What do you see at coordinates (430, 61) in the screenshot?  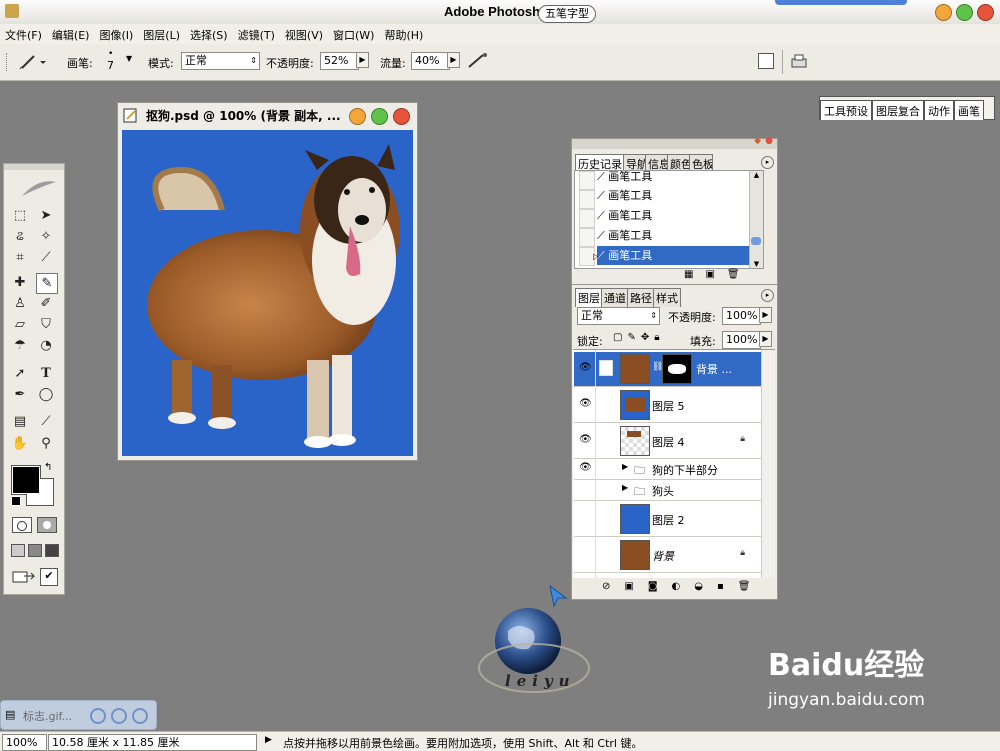 I see `flow-input: 40%` at bounding box center [430, 61].